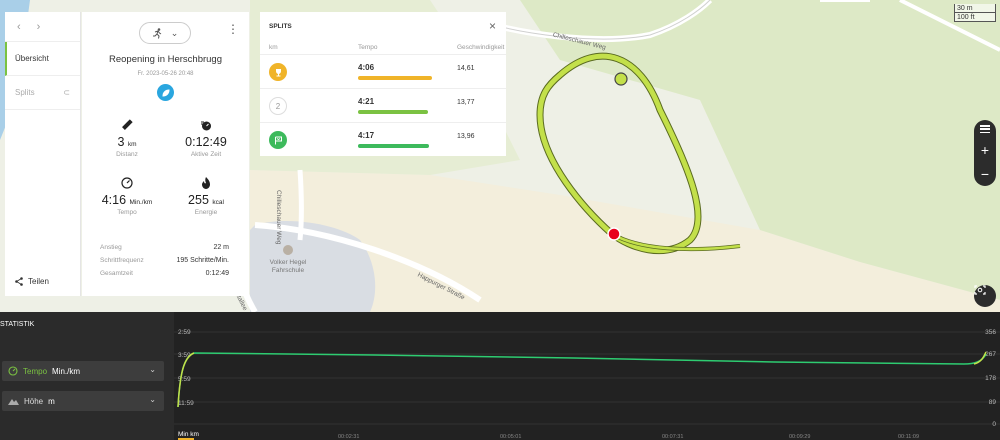 Image resolution: width=1000 pixels, height=440 pixels. I want to click on ascent-label: Anstieg, so click(111, 247).